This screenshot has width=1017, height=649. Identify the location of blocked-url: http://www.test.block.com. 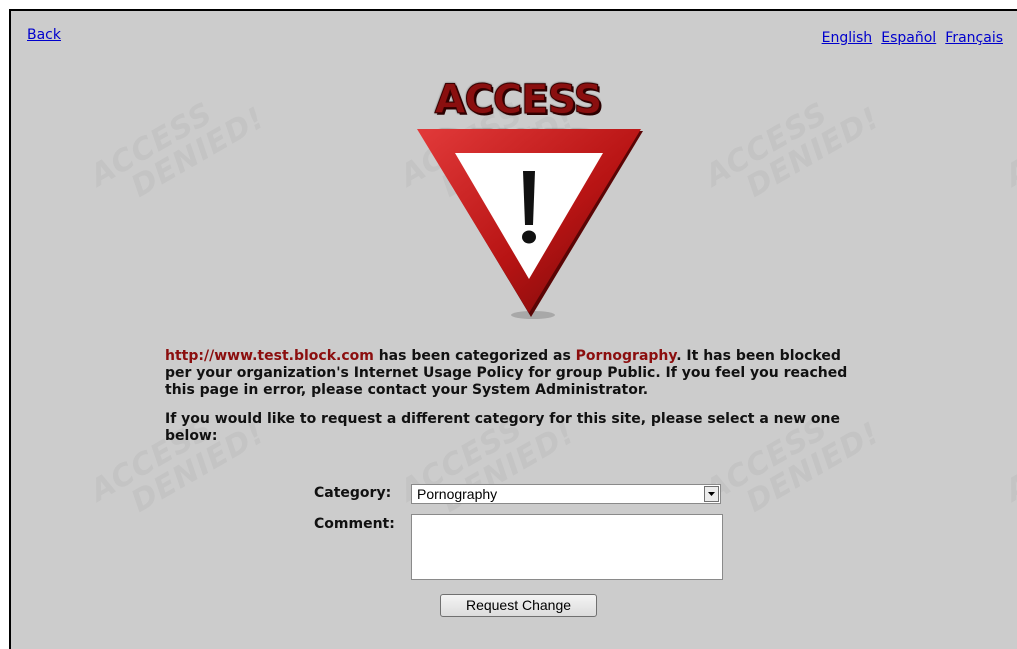
(269, 356).